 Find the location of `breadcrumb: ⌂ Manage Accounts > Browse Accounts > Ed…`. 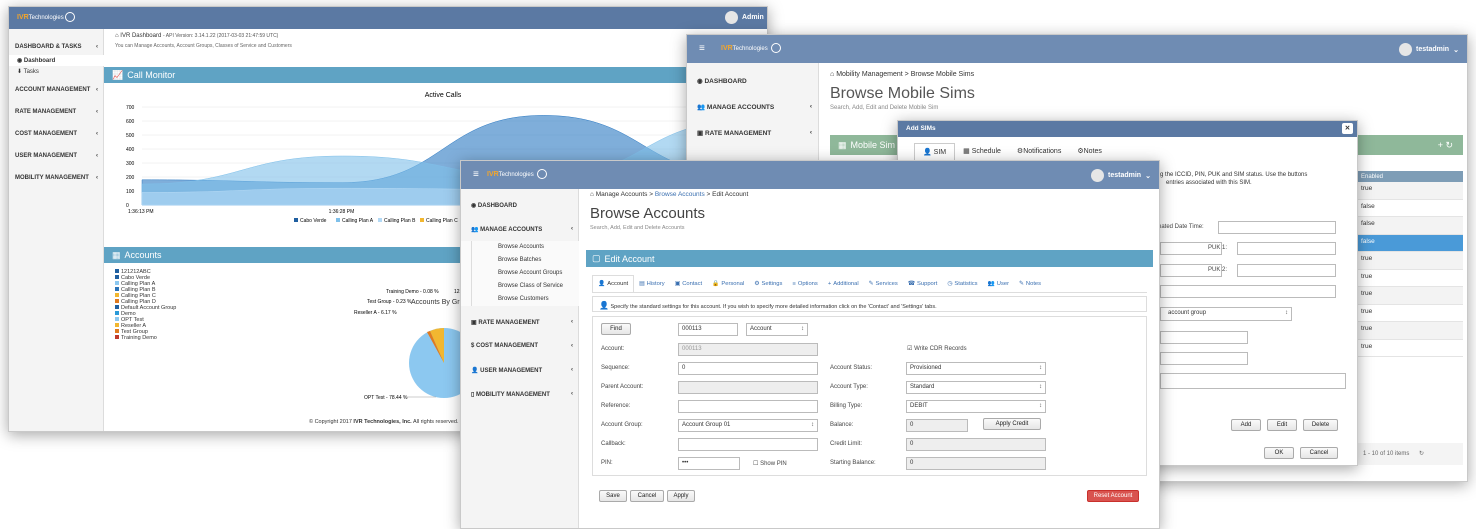

breadcrumb: ⌂ Manage Accounts > Browse Accounts > Ed… is located at coordinates (669, 194).